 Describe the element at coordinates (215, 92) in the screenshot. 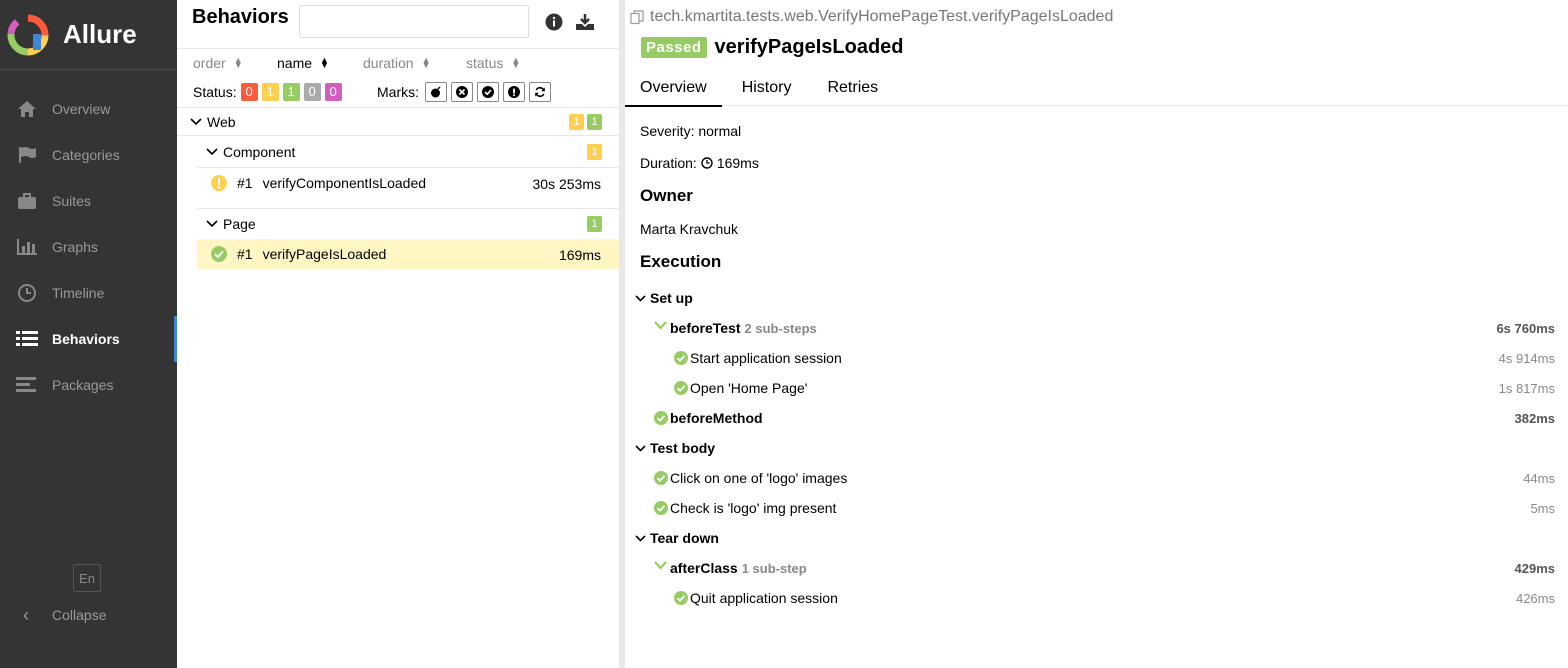

I see `status-label: Status:` at that location.